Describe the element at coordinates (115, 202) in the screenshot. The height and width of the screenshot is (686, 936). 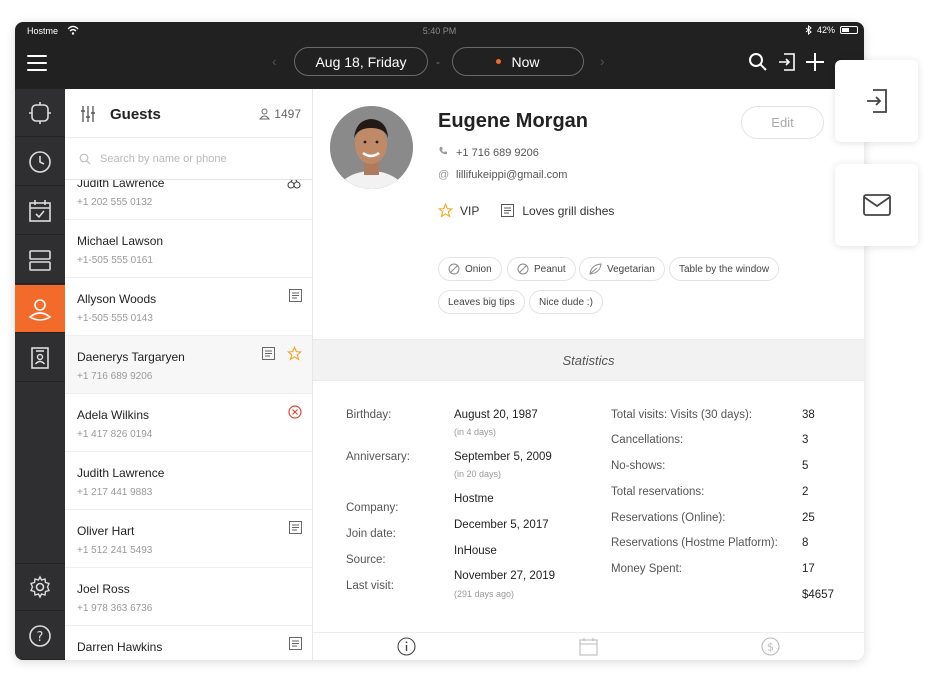
I see `guest-phone: +1 202 555 0132` at that location.